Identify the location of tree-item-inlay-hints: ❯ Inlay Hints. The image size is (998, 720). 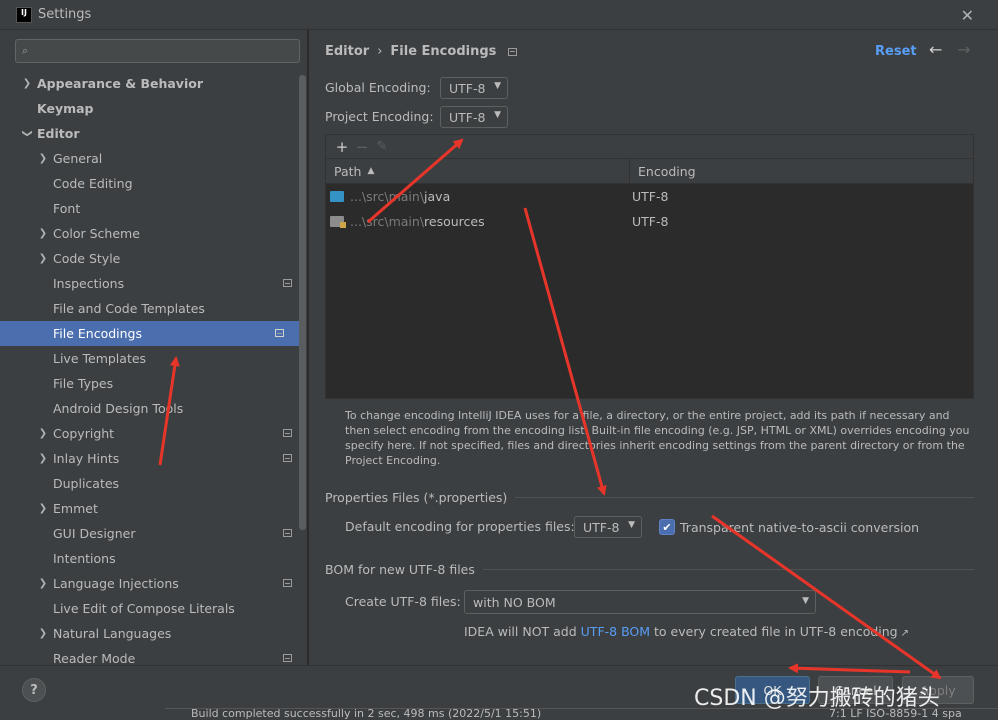
(153, 458).